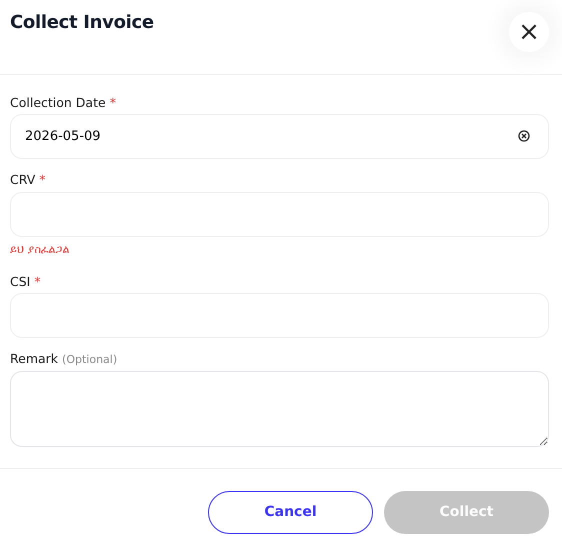 The image size is (562, 542). Describe the element at coordinates (82, 23) in the screenshot. I see `dialog-title: Collect Invoice` at that location.